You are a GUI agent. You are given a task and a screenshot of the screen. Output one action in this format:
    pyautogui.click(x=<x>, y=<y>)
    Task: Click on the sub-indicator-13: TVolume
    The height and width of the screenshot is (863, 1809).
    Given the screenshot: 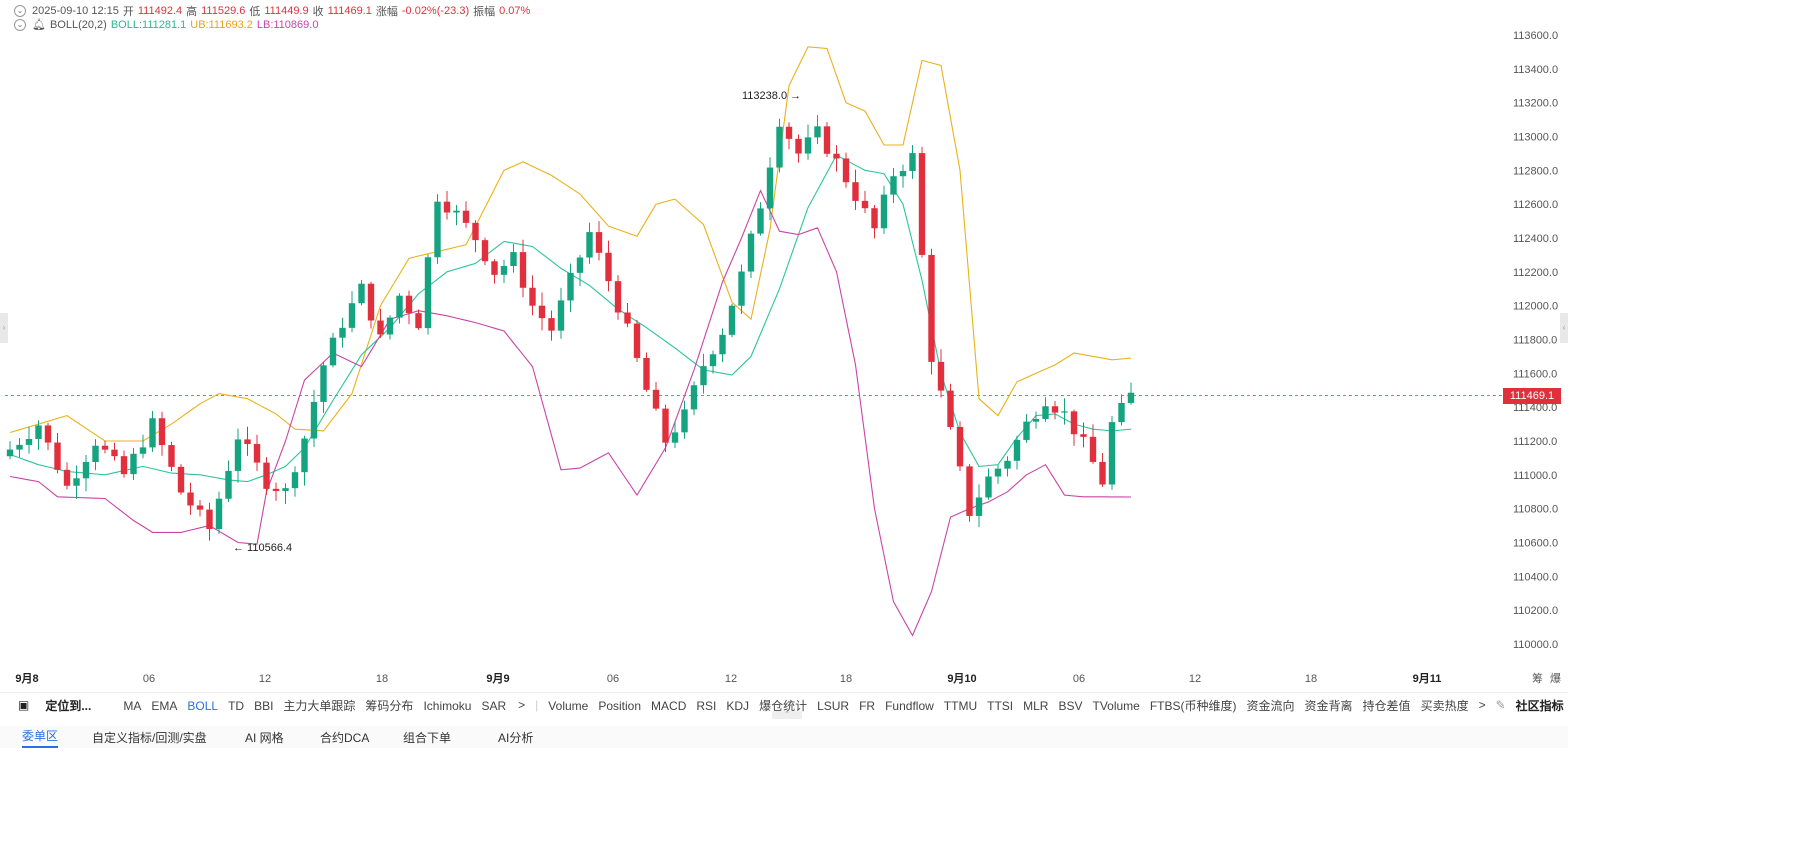 What is the action you would take?
    pyautogui.click(x=1115, y=706)
    